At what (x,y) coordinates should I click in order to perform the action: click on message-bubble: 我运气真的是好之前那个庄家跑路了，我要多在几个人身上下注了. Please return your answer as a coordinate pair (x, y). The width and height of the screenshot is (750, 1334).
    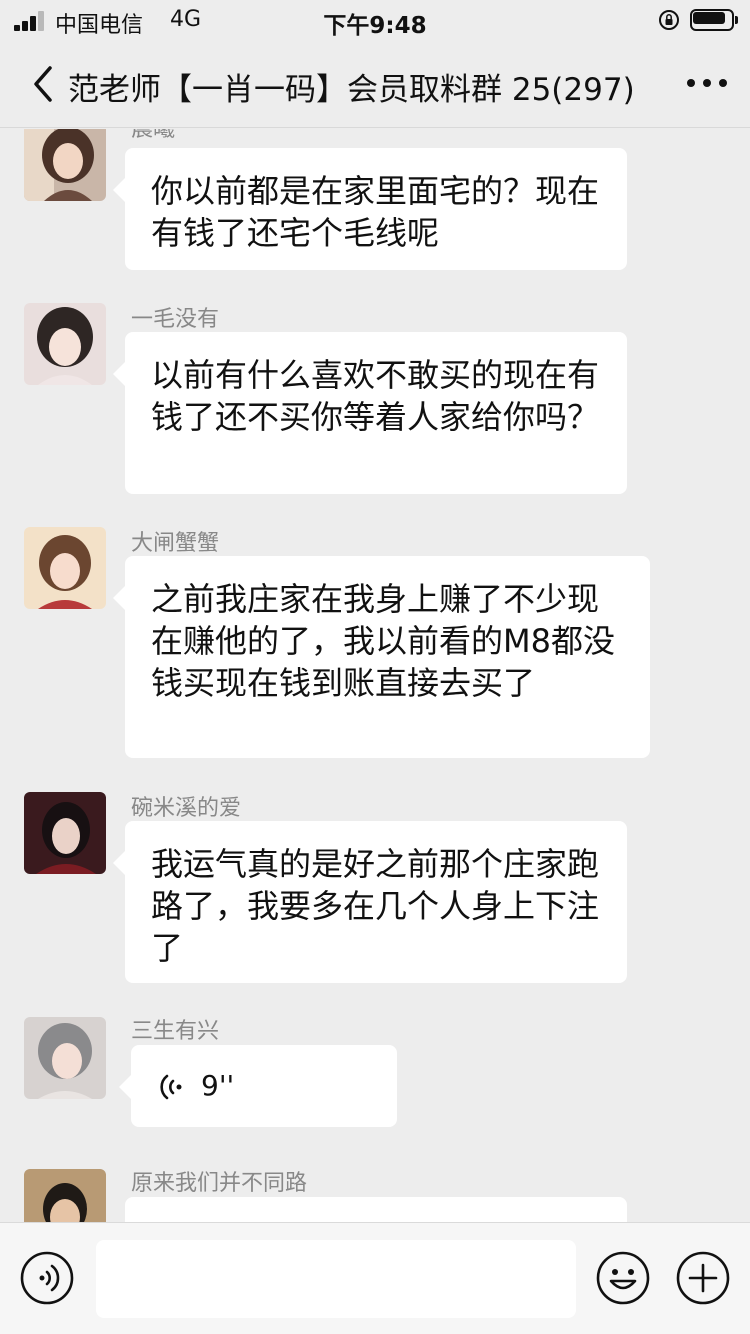
    Looking at the image, I should click on (370, 902).